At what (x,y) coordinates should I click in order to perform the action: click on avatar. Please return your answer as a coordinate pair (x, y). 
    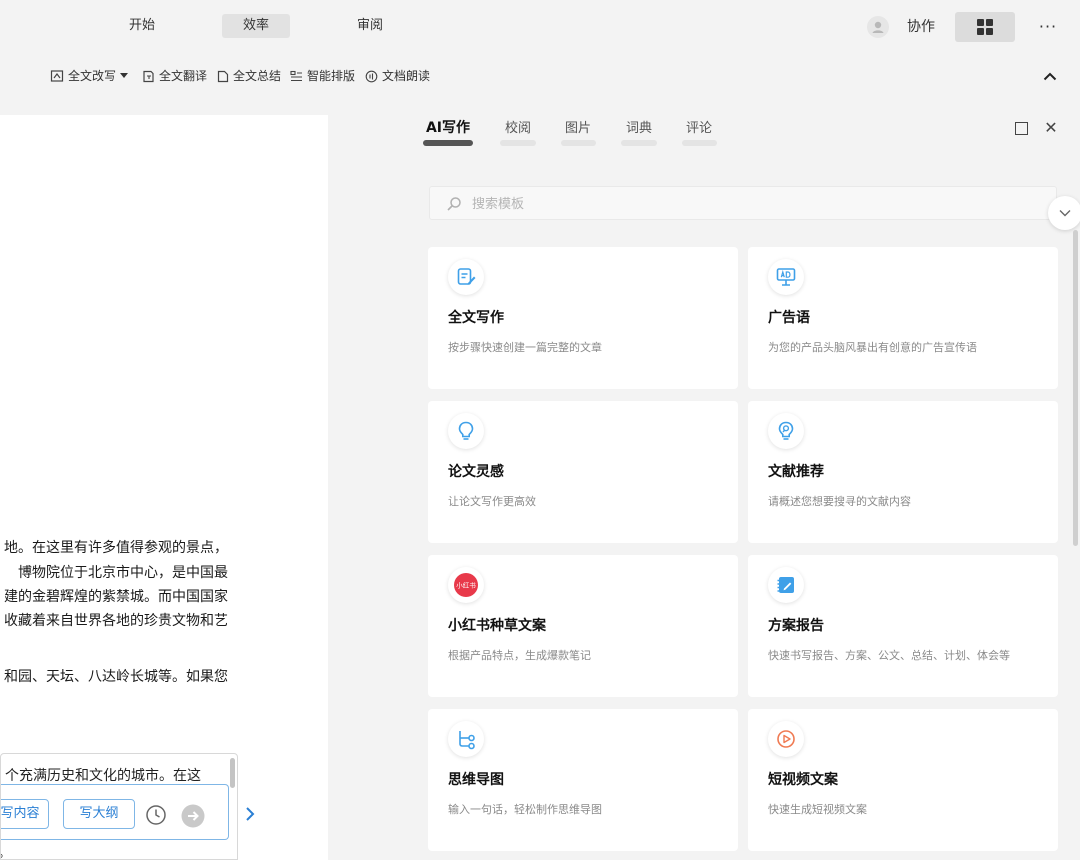
    Looking at the image, I should click on (878, 27).